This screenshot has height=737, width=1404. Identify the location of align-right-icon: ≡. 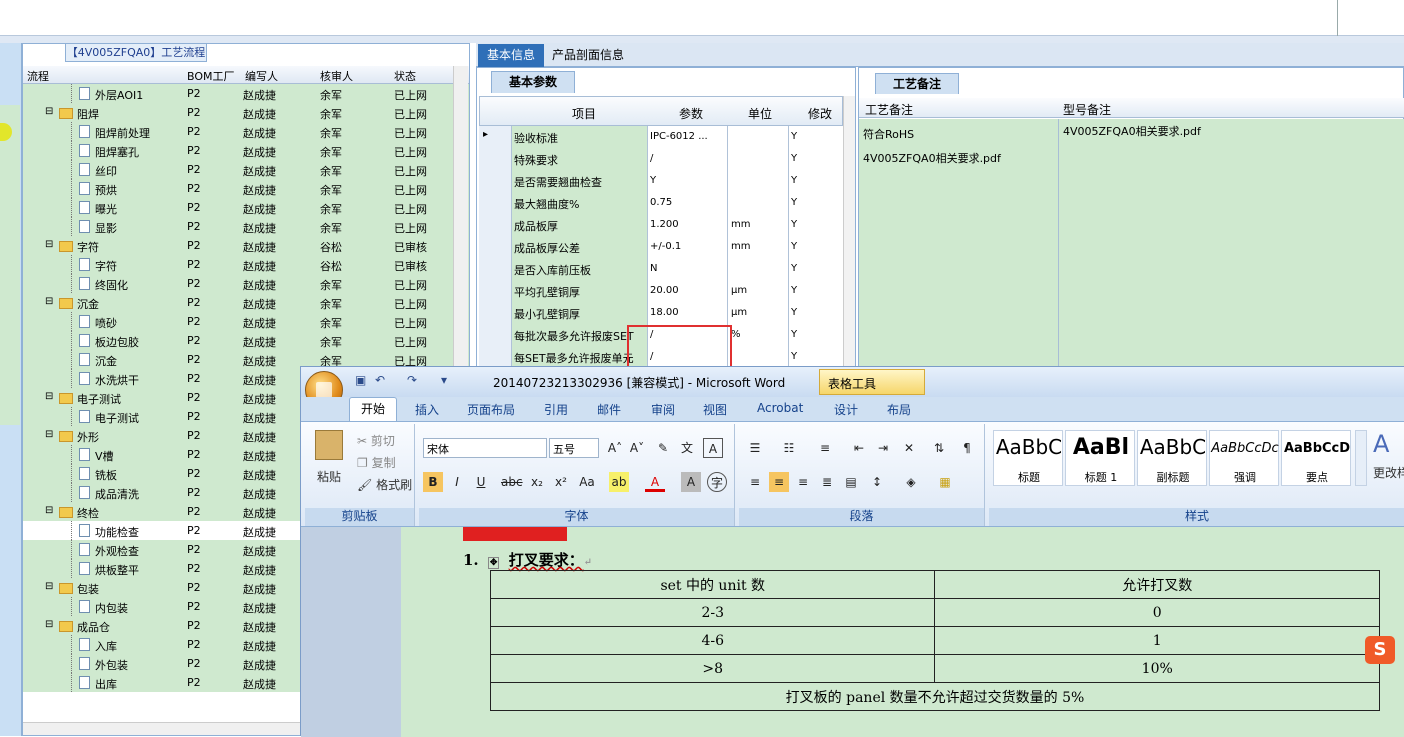
(803, 482).